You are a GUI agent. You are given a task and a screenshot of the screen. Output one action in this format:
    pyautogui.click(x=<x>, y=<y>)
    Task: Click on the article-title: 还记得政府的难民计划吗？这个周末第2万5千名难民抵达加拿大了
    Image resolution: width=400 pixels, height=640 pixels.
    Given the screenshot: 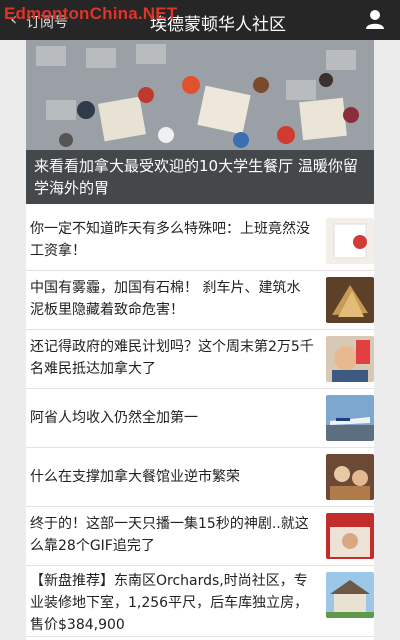 What is the action you would take?
    pyautogui.click(x=172, y=358)
    